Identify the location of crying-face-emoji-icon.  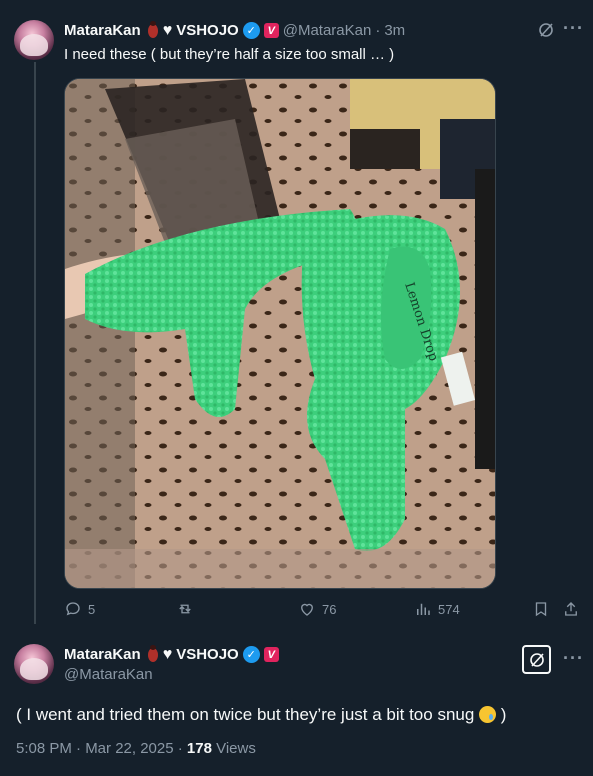
(488, 714).